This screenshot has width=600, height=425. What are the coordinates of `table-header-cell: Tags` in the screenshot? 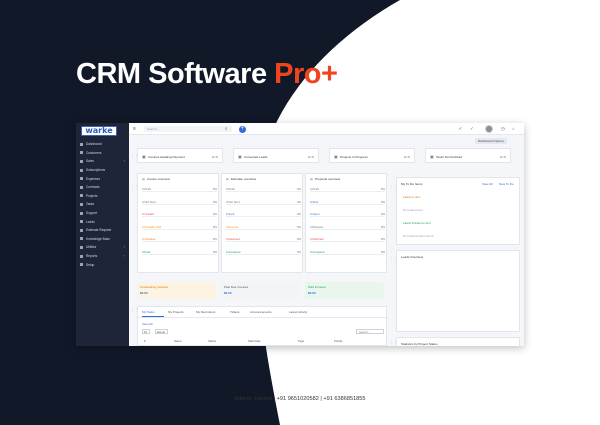 It's located at (301, 341).